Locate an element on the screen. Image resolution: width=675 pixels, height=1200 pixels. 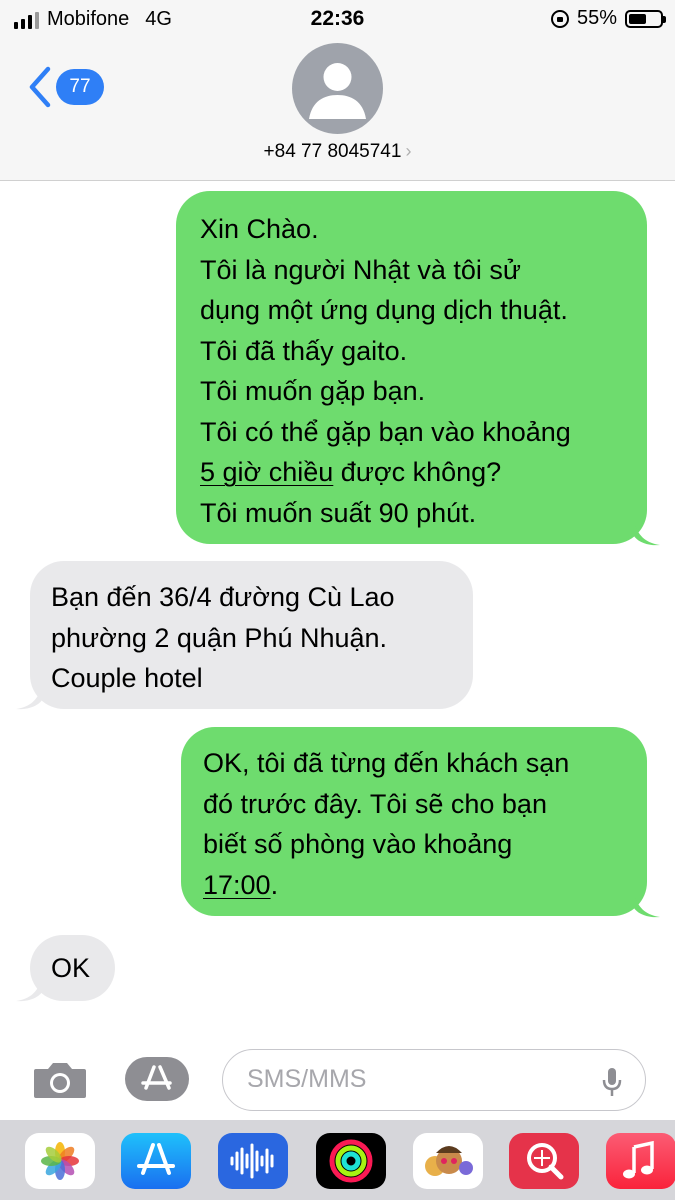
message-line: Tôi đã thấy gaito. is located at coordinates (304, 350).